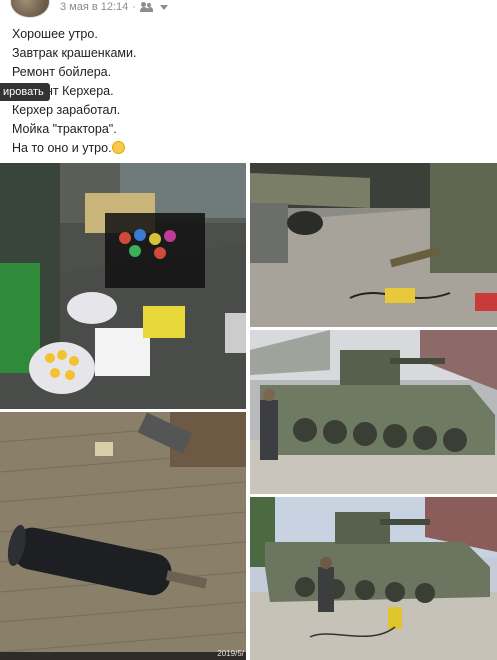 This screenshot has height=660, width=497. I want to click on photo-vehicle-tarp-illustration, so click(373, 245).